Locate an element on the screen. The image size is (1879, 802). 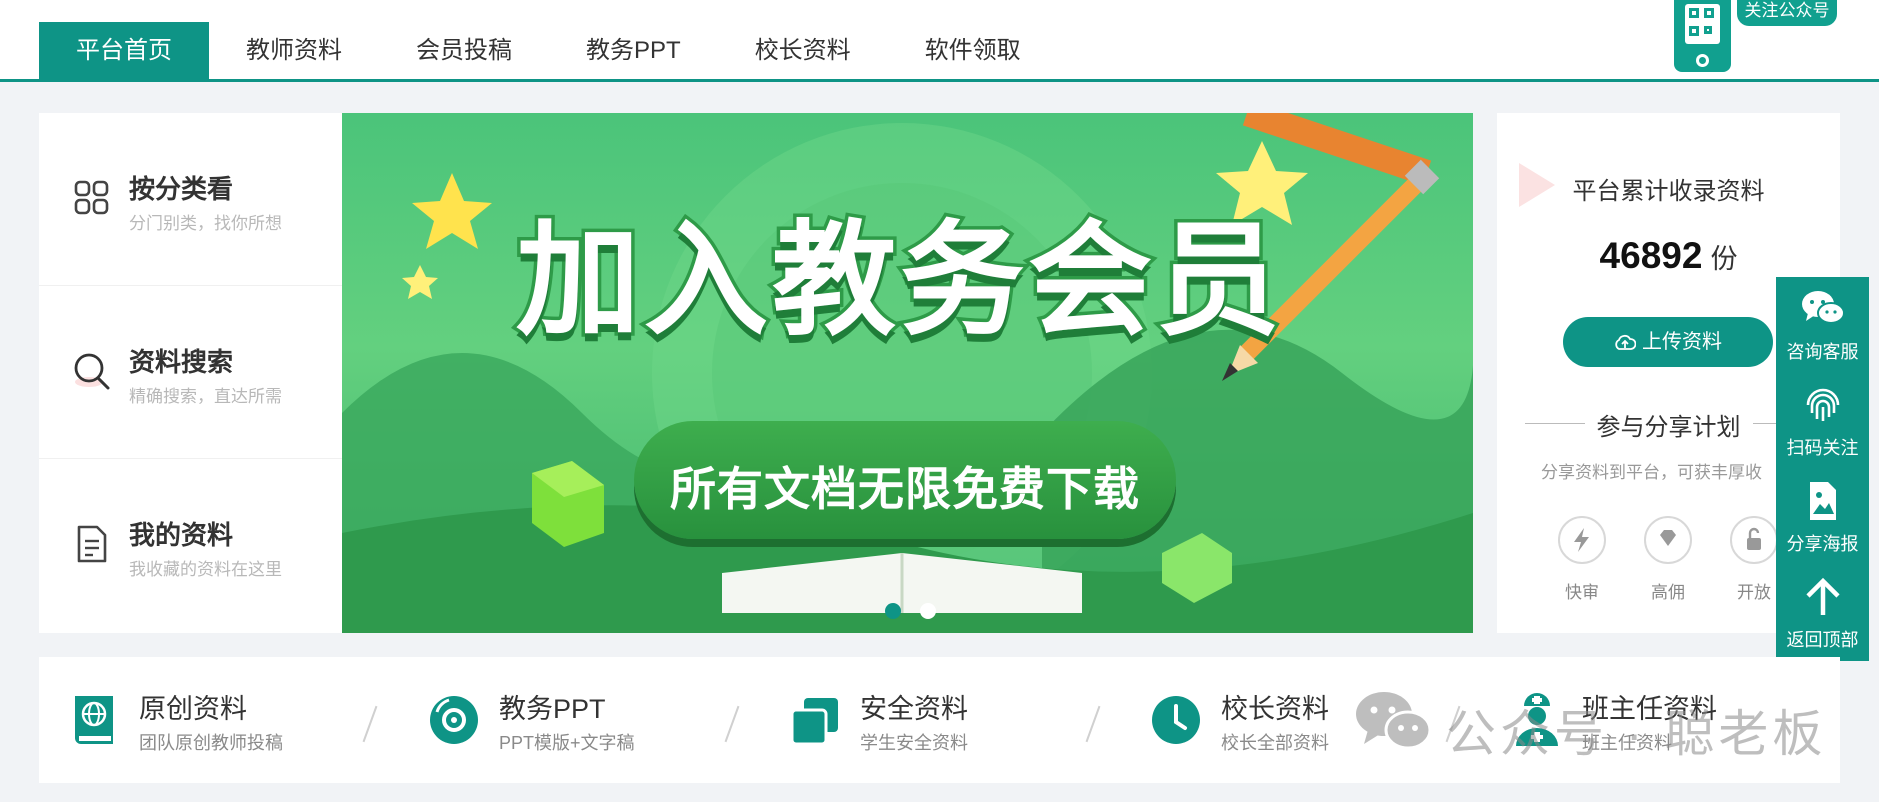
poster-image-icon is located at coordinates (1823, 501).